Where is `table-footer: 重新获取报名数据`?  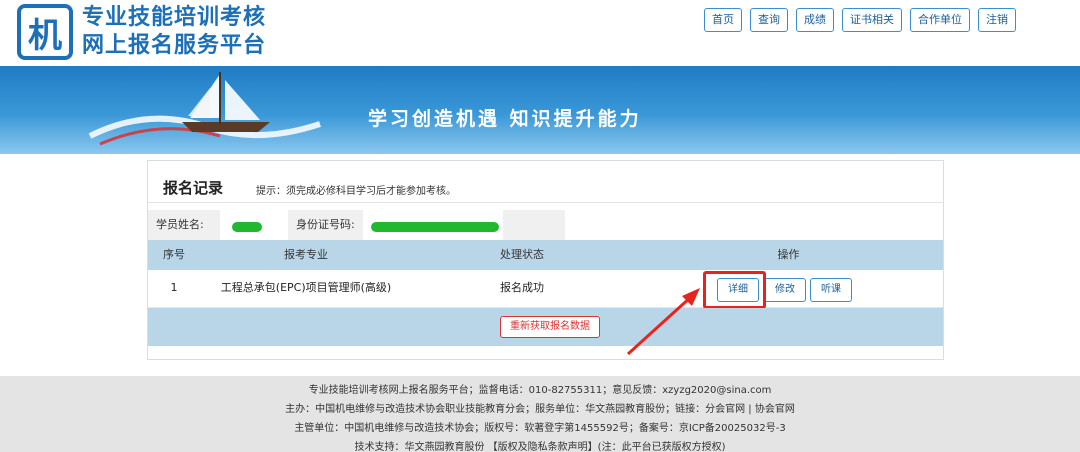 table-footer: 重新获取报名数据 is located at coordinates (545, 327).